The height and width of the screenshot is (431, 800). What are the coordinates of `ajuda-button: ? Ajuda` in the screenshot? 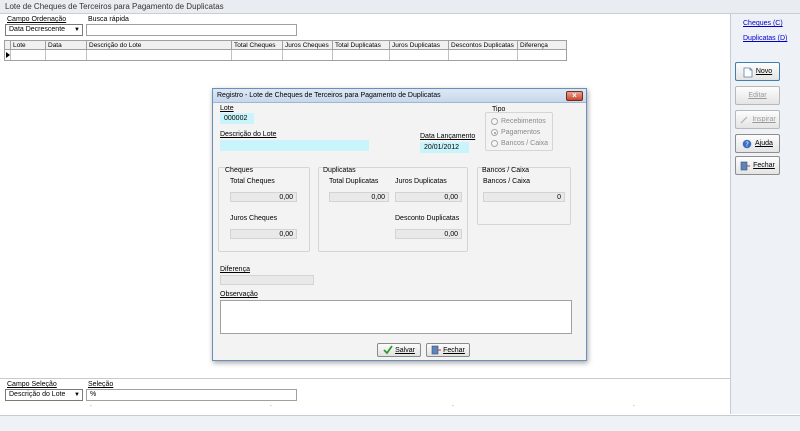 It's located at (757, 143).